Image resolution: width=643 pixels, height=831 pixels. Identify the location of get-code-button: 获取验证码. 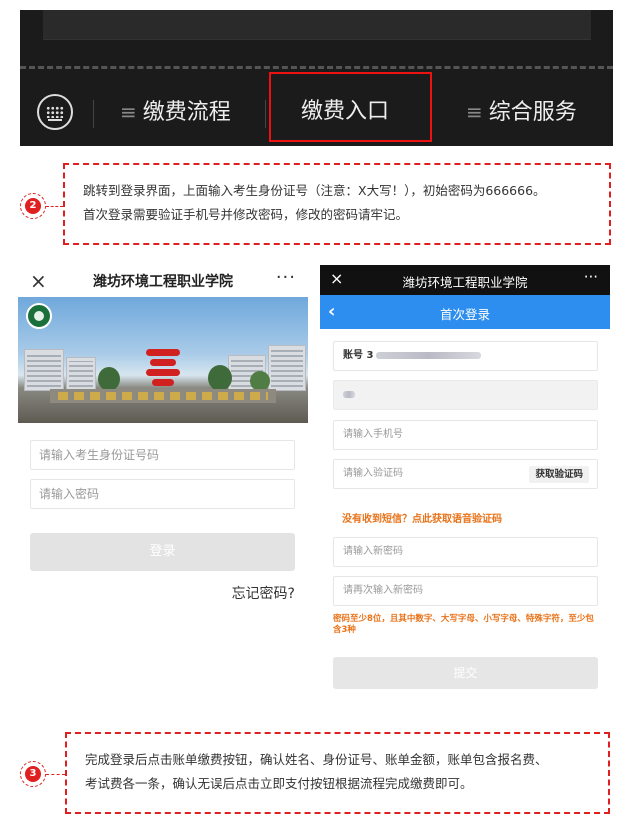
(559, 474).